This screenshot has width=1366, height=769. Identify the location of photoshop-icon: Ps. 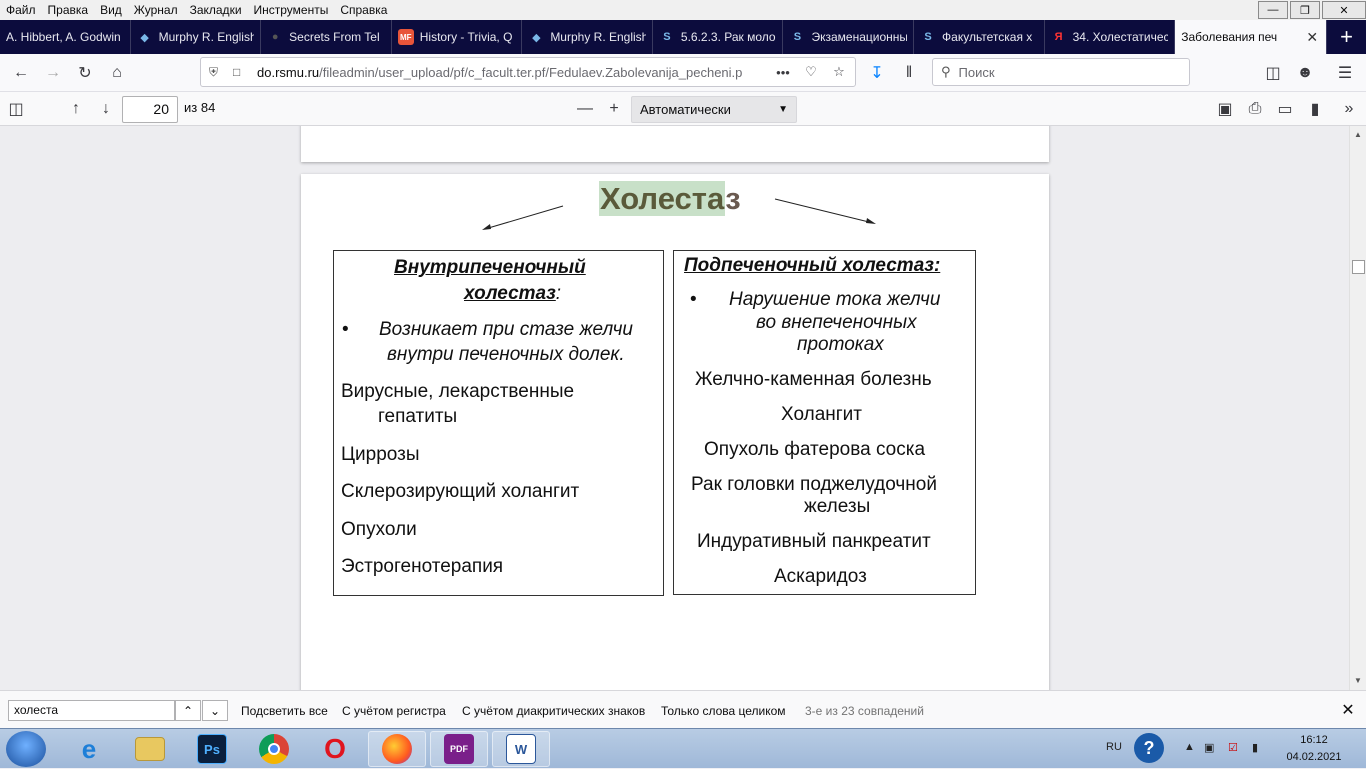
(212, 749).